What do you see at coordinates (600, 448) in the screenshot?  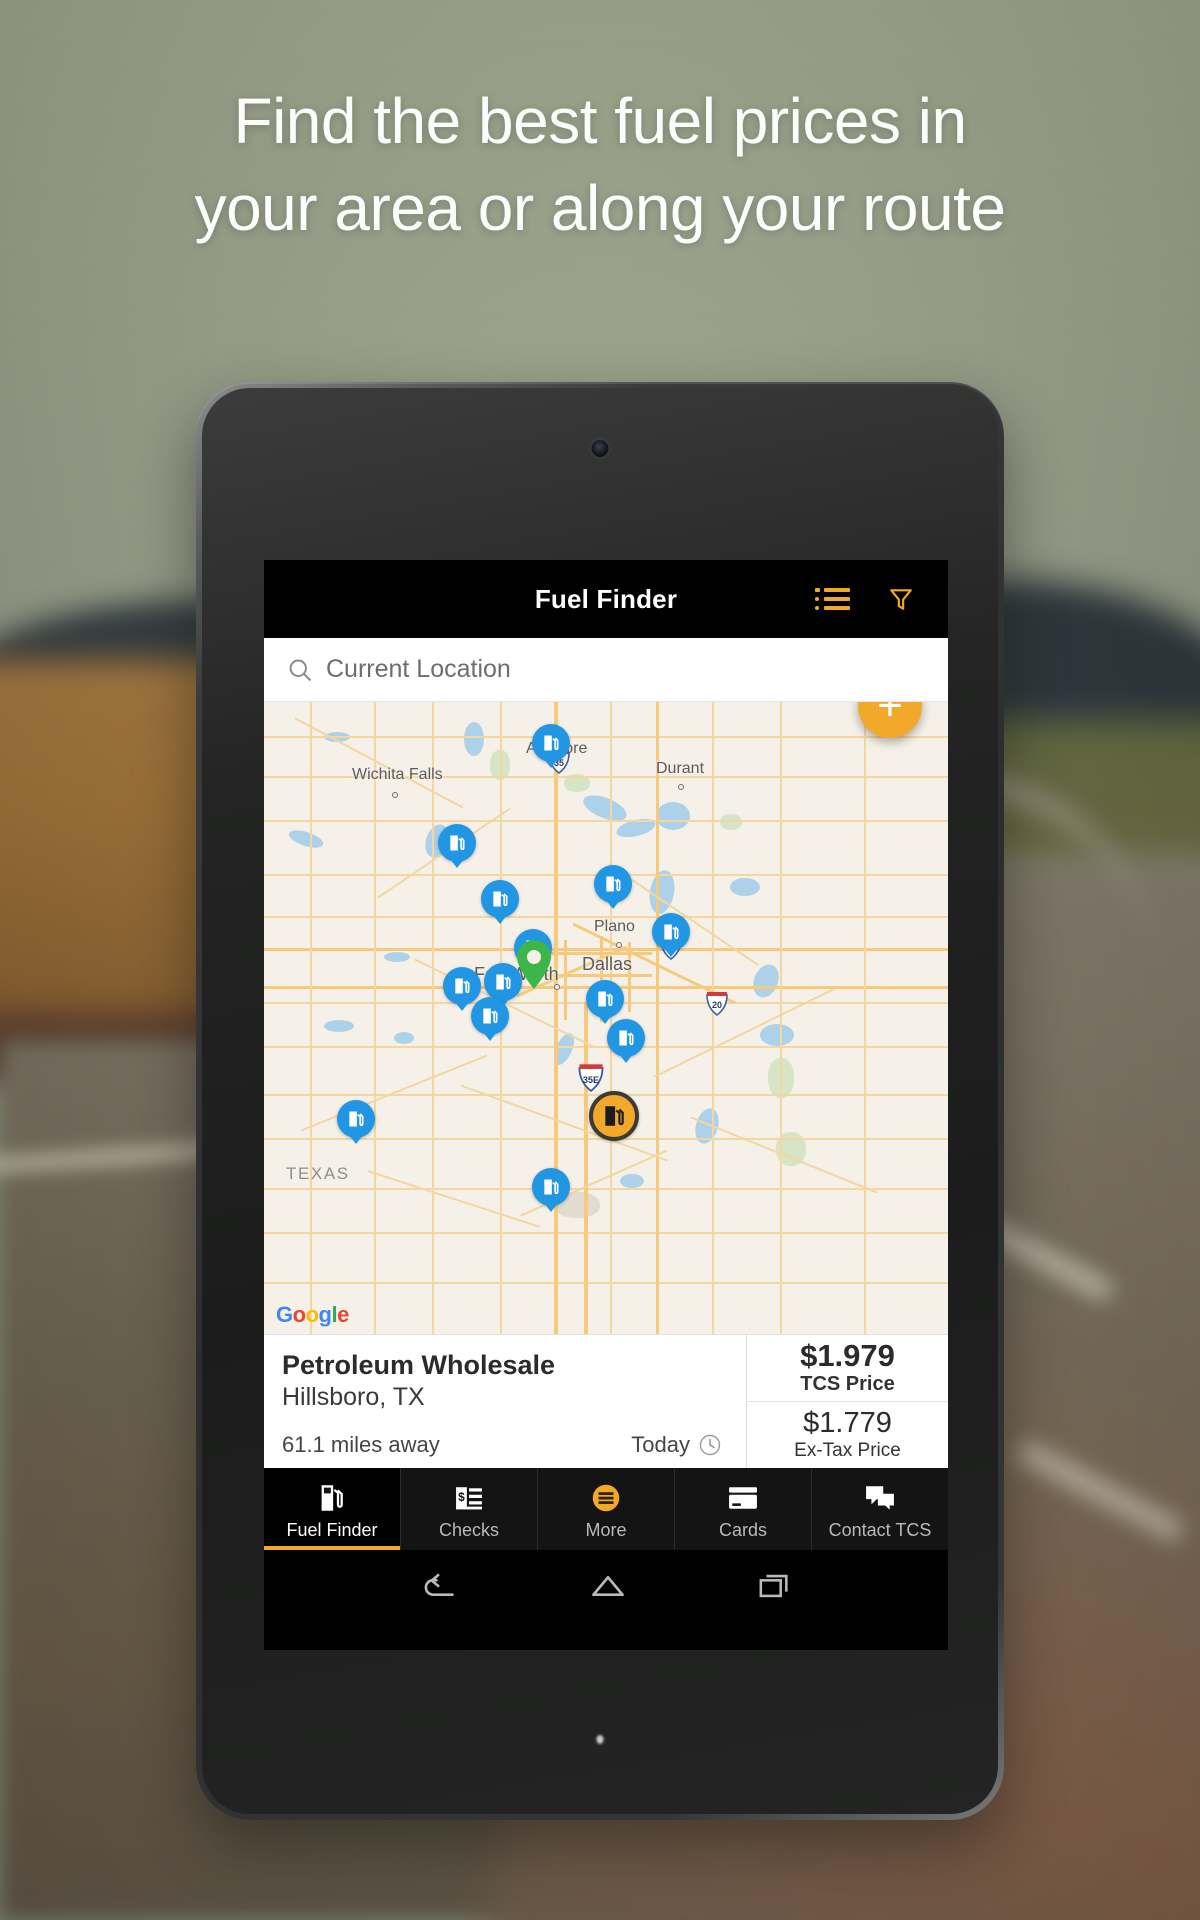 I see `front-camera-icon` at bounding box center [600, 448].